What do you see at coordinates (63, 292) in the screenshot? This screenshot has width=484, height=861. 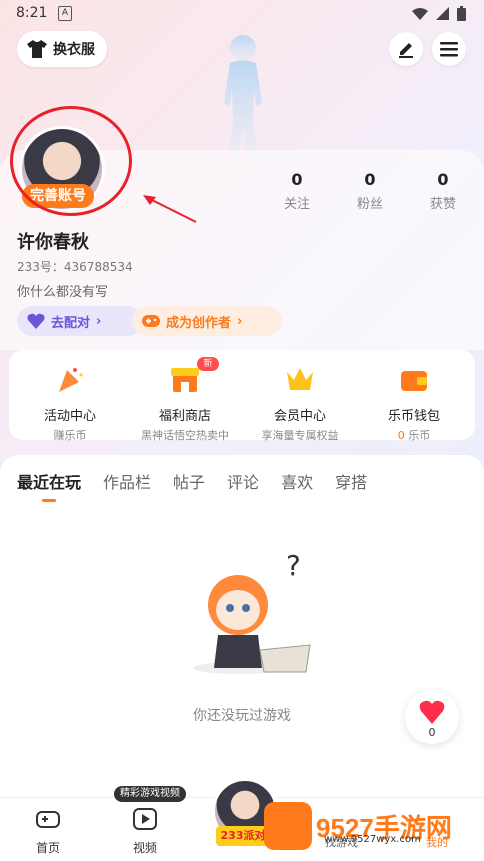 I see `bio: 你什么都没有写` at bounding box center [63, 292].